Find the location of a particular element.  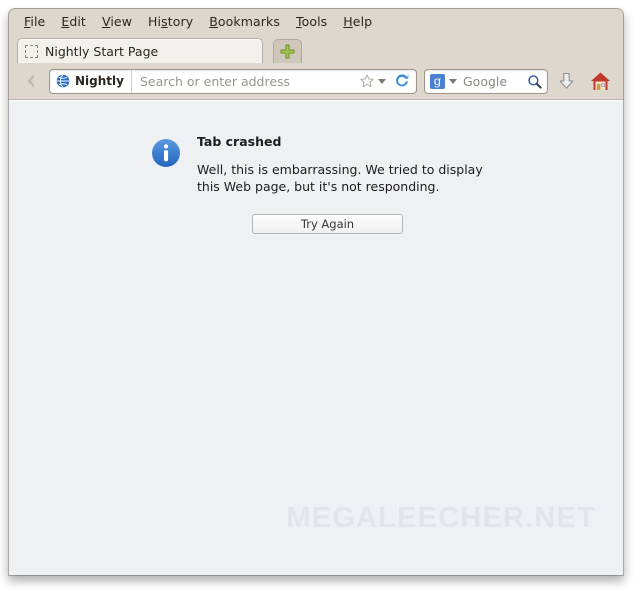

url-input: Search or enter address is located at coordinates (245, 81).